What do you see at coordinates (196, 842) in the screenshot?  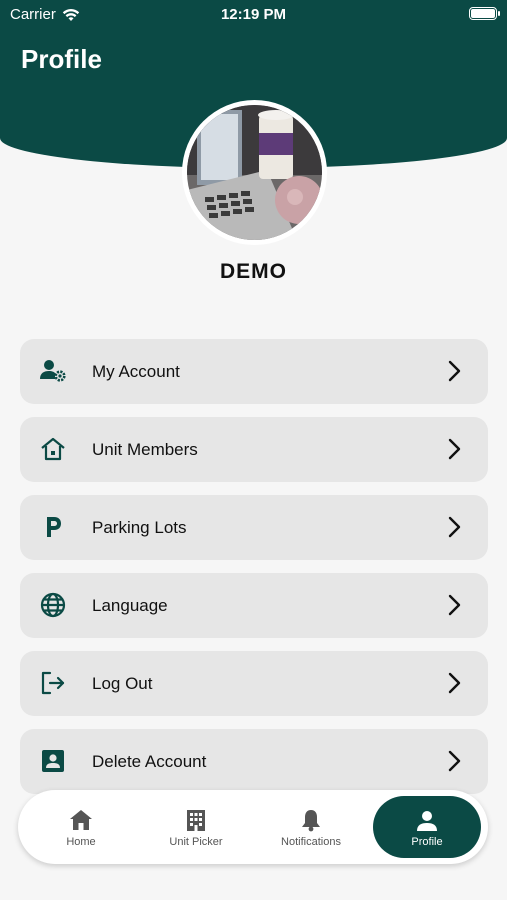 I see `nav-tab-label: Unit Picker` at bounding box center [196, 842].